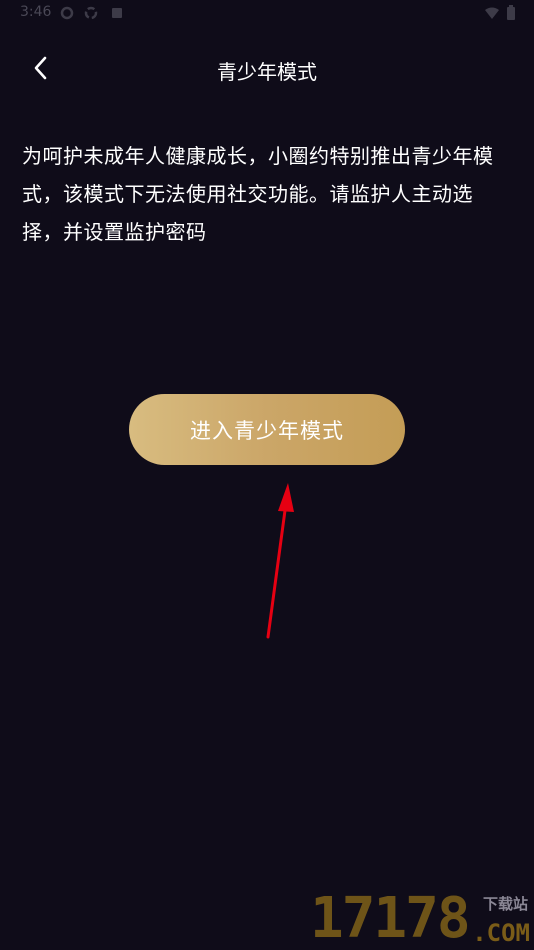  Describe the element at coordinates (114, 232) in the screenshot. I see `description-line: 择，并设置监护密码` at that location.